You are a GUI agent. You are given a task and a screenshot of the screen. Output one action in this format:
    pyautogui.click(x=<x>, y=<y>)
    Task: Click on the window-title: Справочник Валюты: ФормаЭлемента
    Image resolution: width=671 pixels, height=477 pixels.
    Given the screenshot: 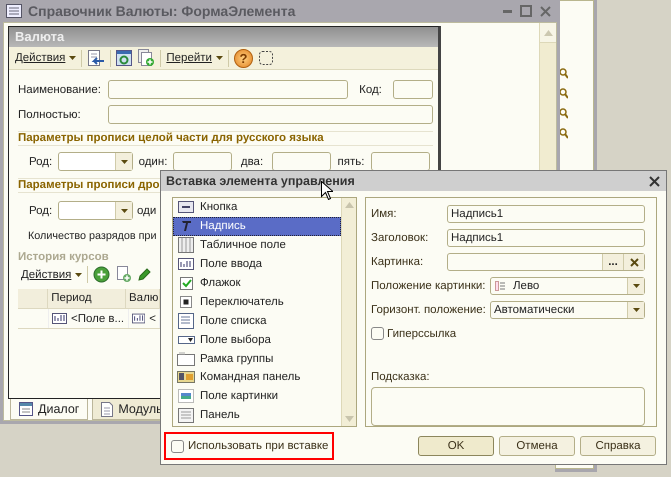 What is the action you would take?
    pyautogui.click(x=162, y=11)
    